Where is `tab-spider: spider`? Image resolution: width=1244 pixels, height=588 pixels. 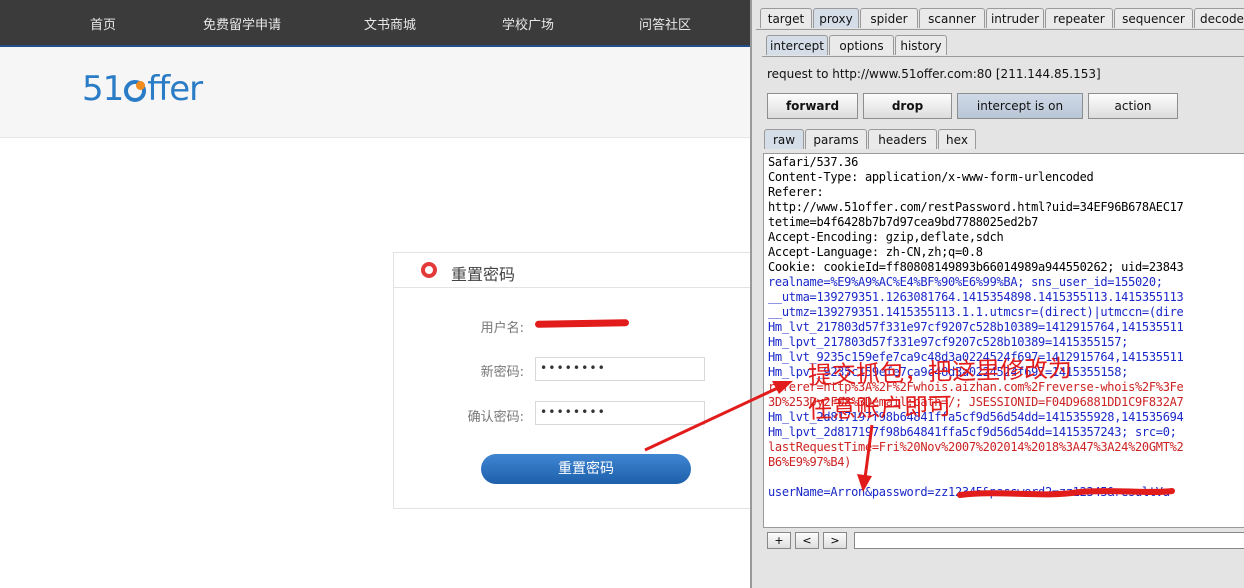
tab-spider: spider is located at coordinates (889, 18).